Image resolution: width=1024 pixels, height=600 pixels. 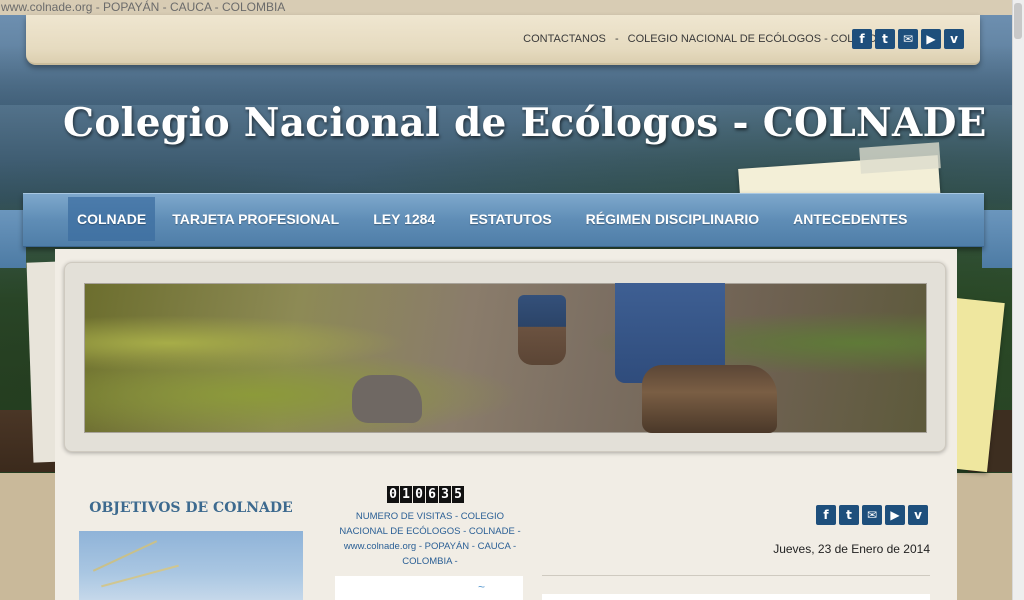 I want to click on content-social-icons: f t ✉ ▶ v, so click(x=872, y=515).